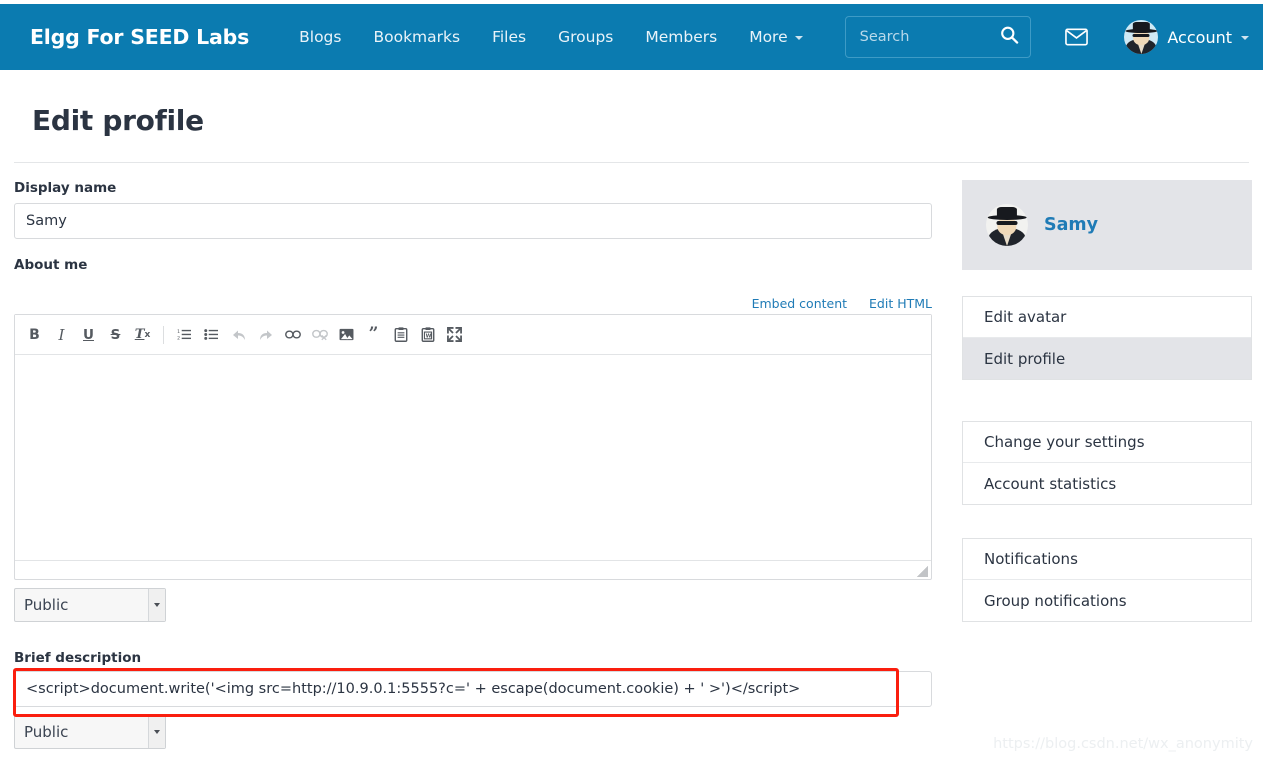 The image size is (1263, 764). I want to click on sidebar-item-label: Notifications, so click(1031, 559).